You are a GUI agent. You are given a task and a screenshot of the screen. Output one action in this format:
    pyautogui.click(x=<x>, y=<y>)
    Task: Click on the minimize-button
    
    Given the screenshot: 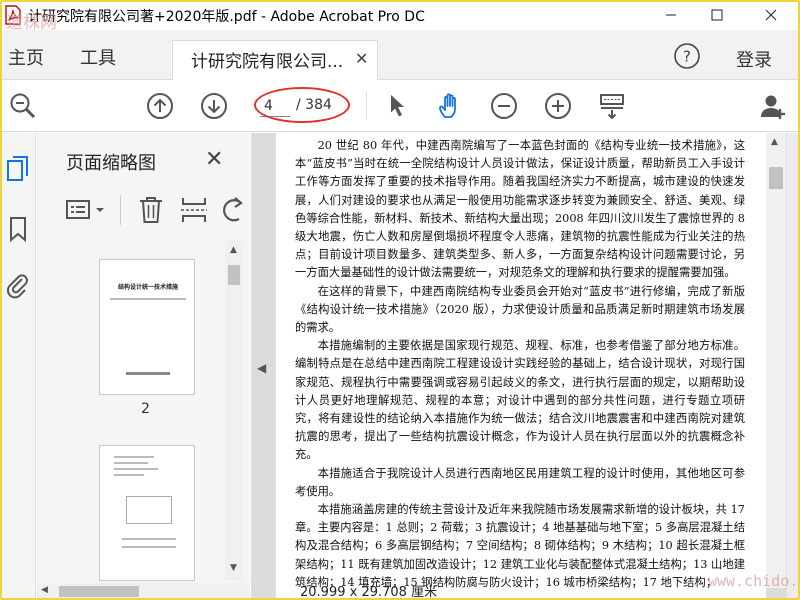 What is the action you would take?
    pyautogui.click(x=671, y=15)
    